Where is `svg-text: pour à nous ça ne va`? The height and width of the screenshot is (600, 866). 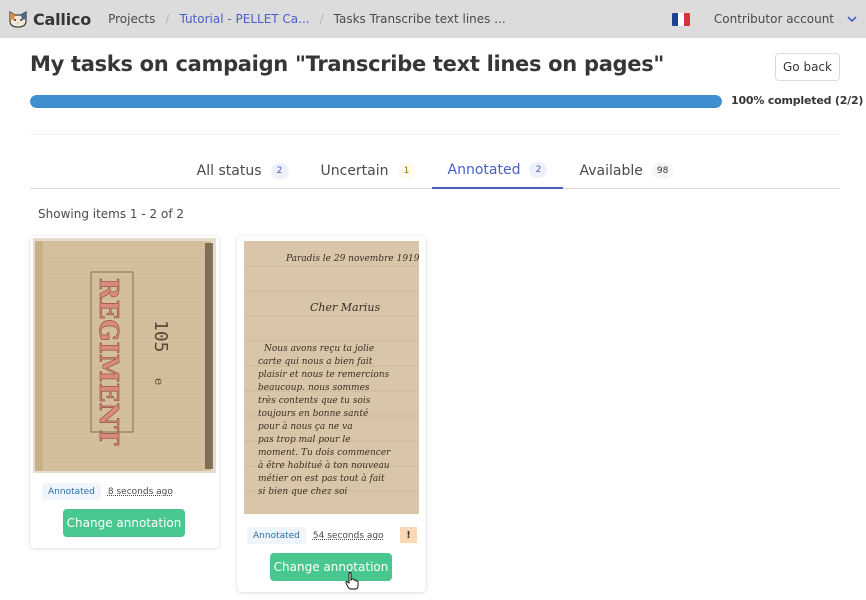 svg-text: pour à nous ça ne va is located at coordinates (305, 426).